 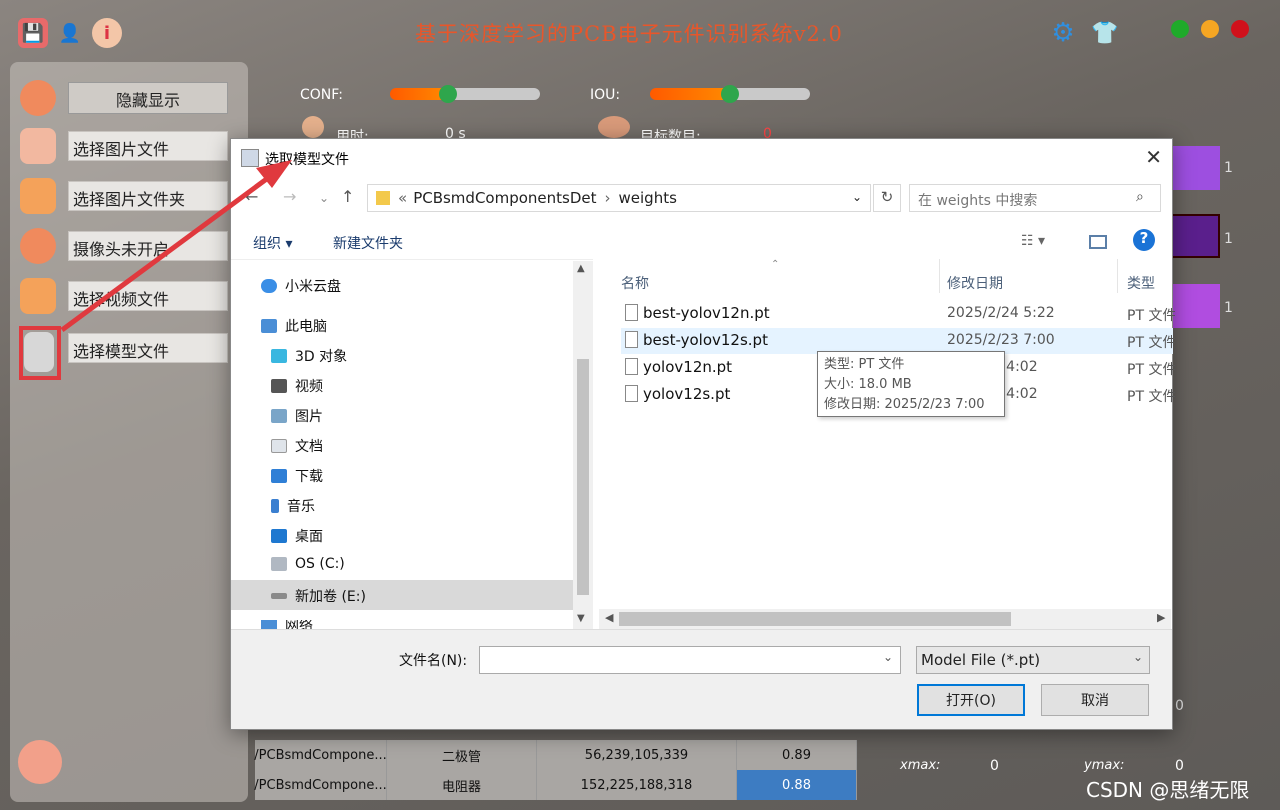 I want to click on video-icon, so click(x=38, y=296).